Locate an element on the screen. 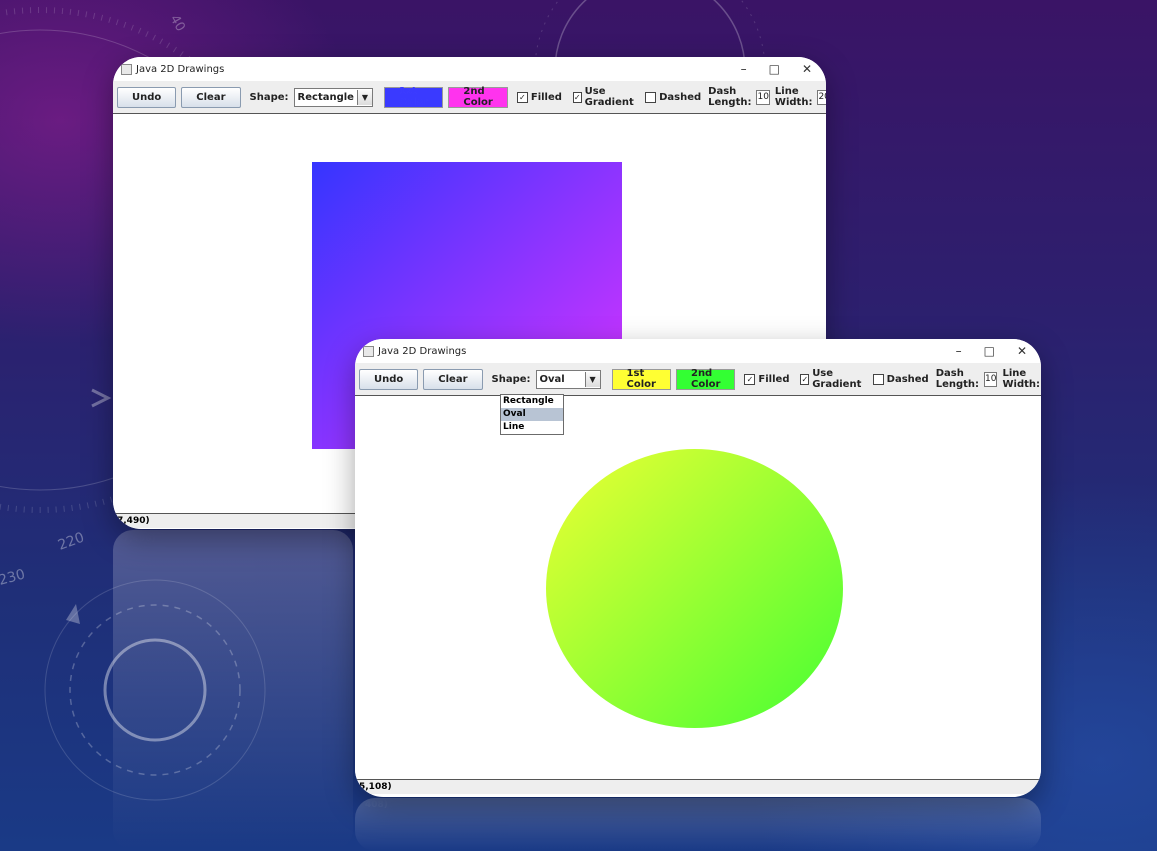 The width and height of the screenshot is (1157, 851). front-window-reflection: 408) is located at coordinates (698, 824).